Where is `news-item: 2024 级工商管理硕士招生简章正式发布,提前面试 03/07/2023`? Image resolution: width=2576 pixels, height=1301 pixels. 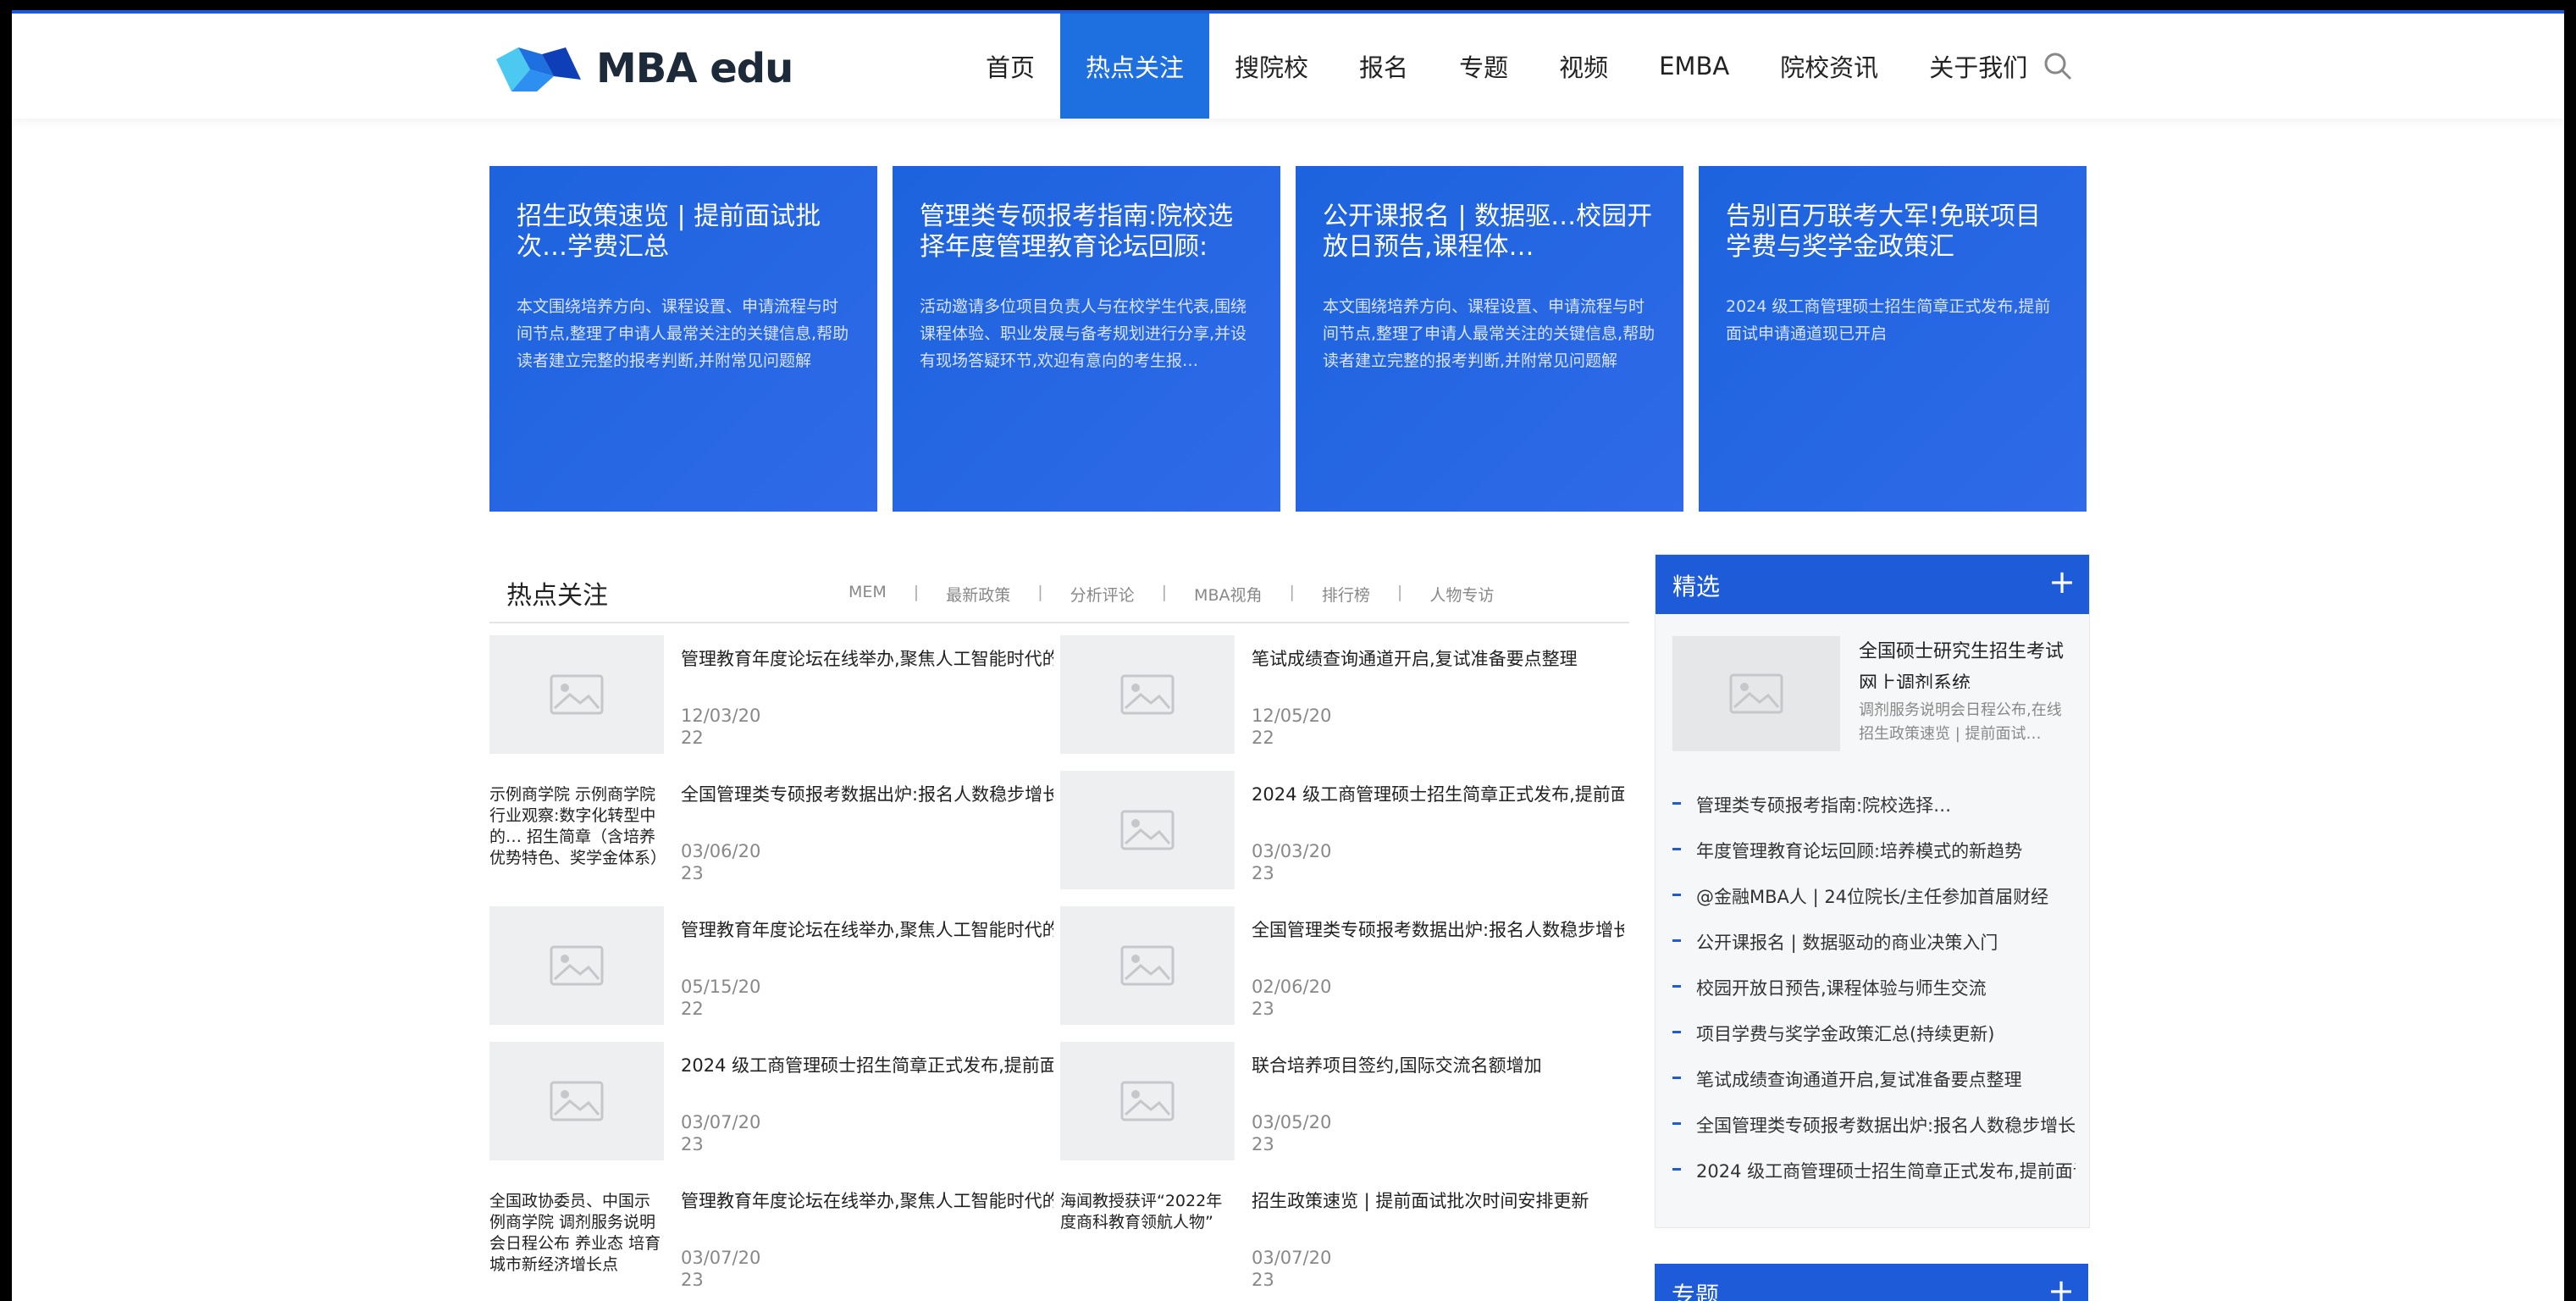
news-item: 2024 级工商管理硕士招生简章正式发布,提前面试 03/07/2023 is located at coordinates (774, 1104).